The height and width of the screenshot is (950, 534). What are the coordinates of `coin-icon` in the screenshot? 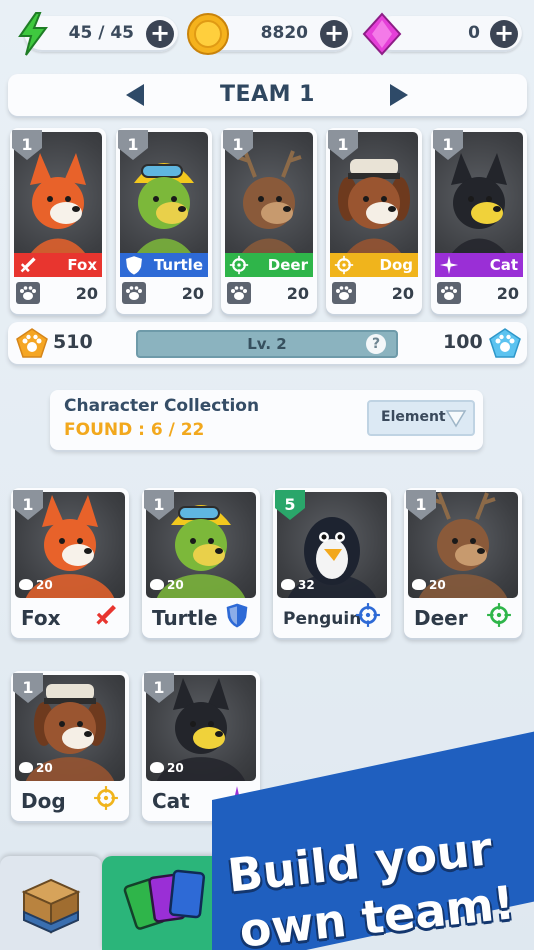 It's located at (208, 34).